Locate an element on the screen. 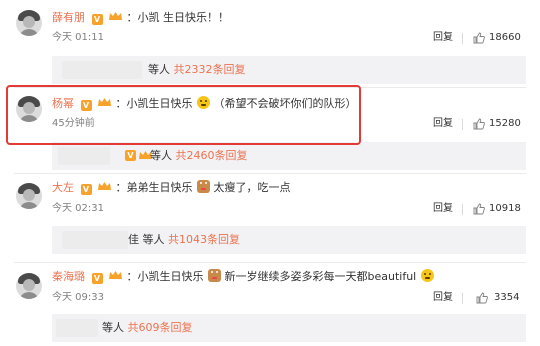 Image resolution: width=540 pixels, height=346 pixels. sub-reply-count: 共2332条回复 is located at coordinates (210, 69).